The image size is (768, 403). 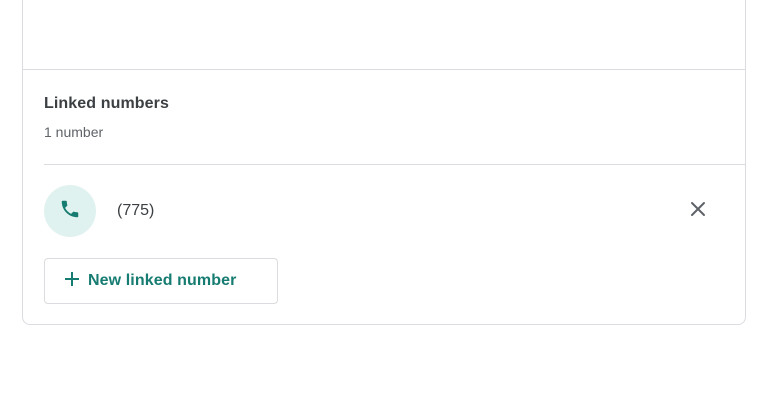 I want to click on linked-phone-number: (775), so click(x=136, y=210).